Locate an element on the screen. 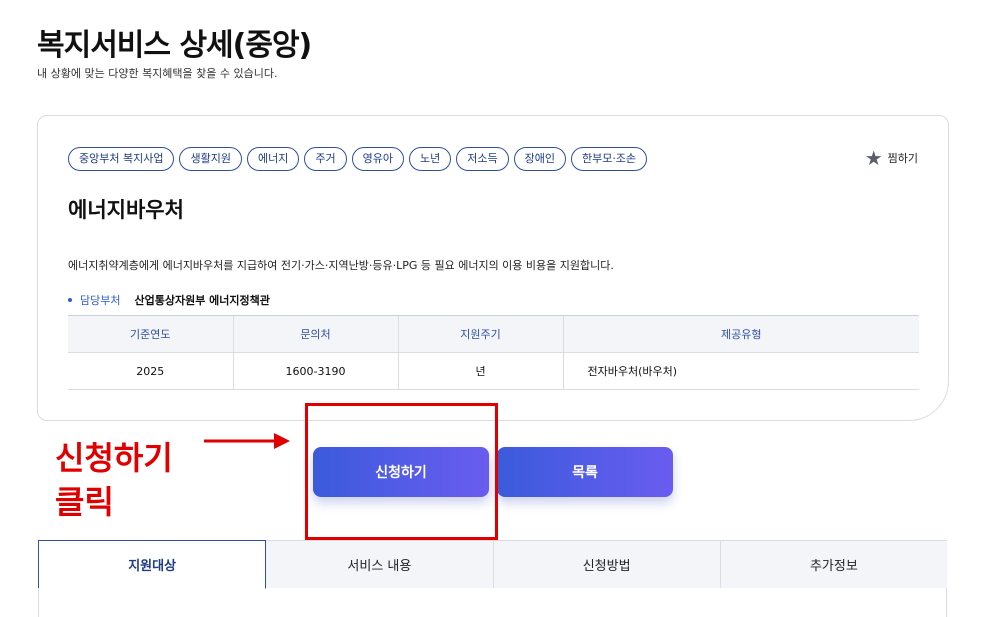  tag-housing: 주거 is located at coordinates (325, 159).